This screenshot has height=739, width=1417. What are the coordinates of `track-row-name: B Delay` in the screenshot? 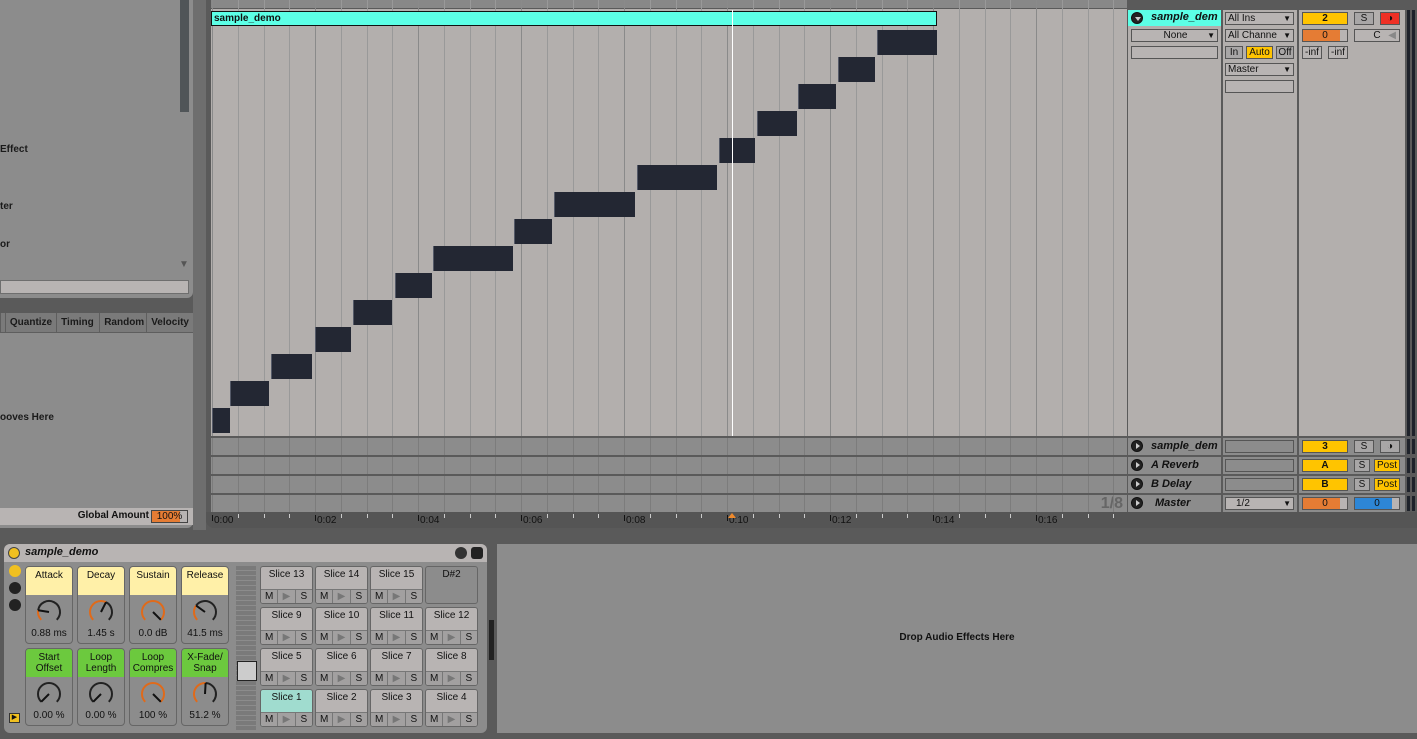 It's located at (1171, 484).